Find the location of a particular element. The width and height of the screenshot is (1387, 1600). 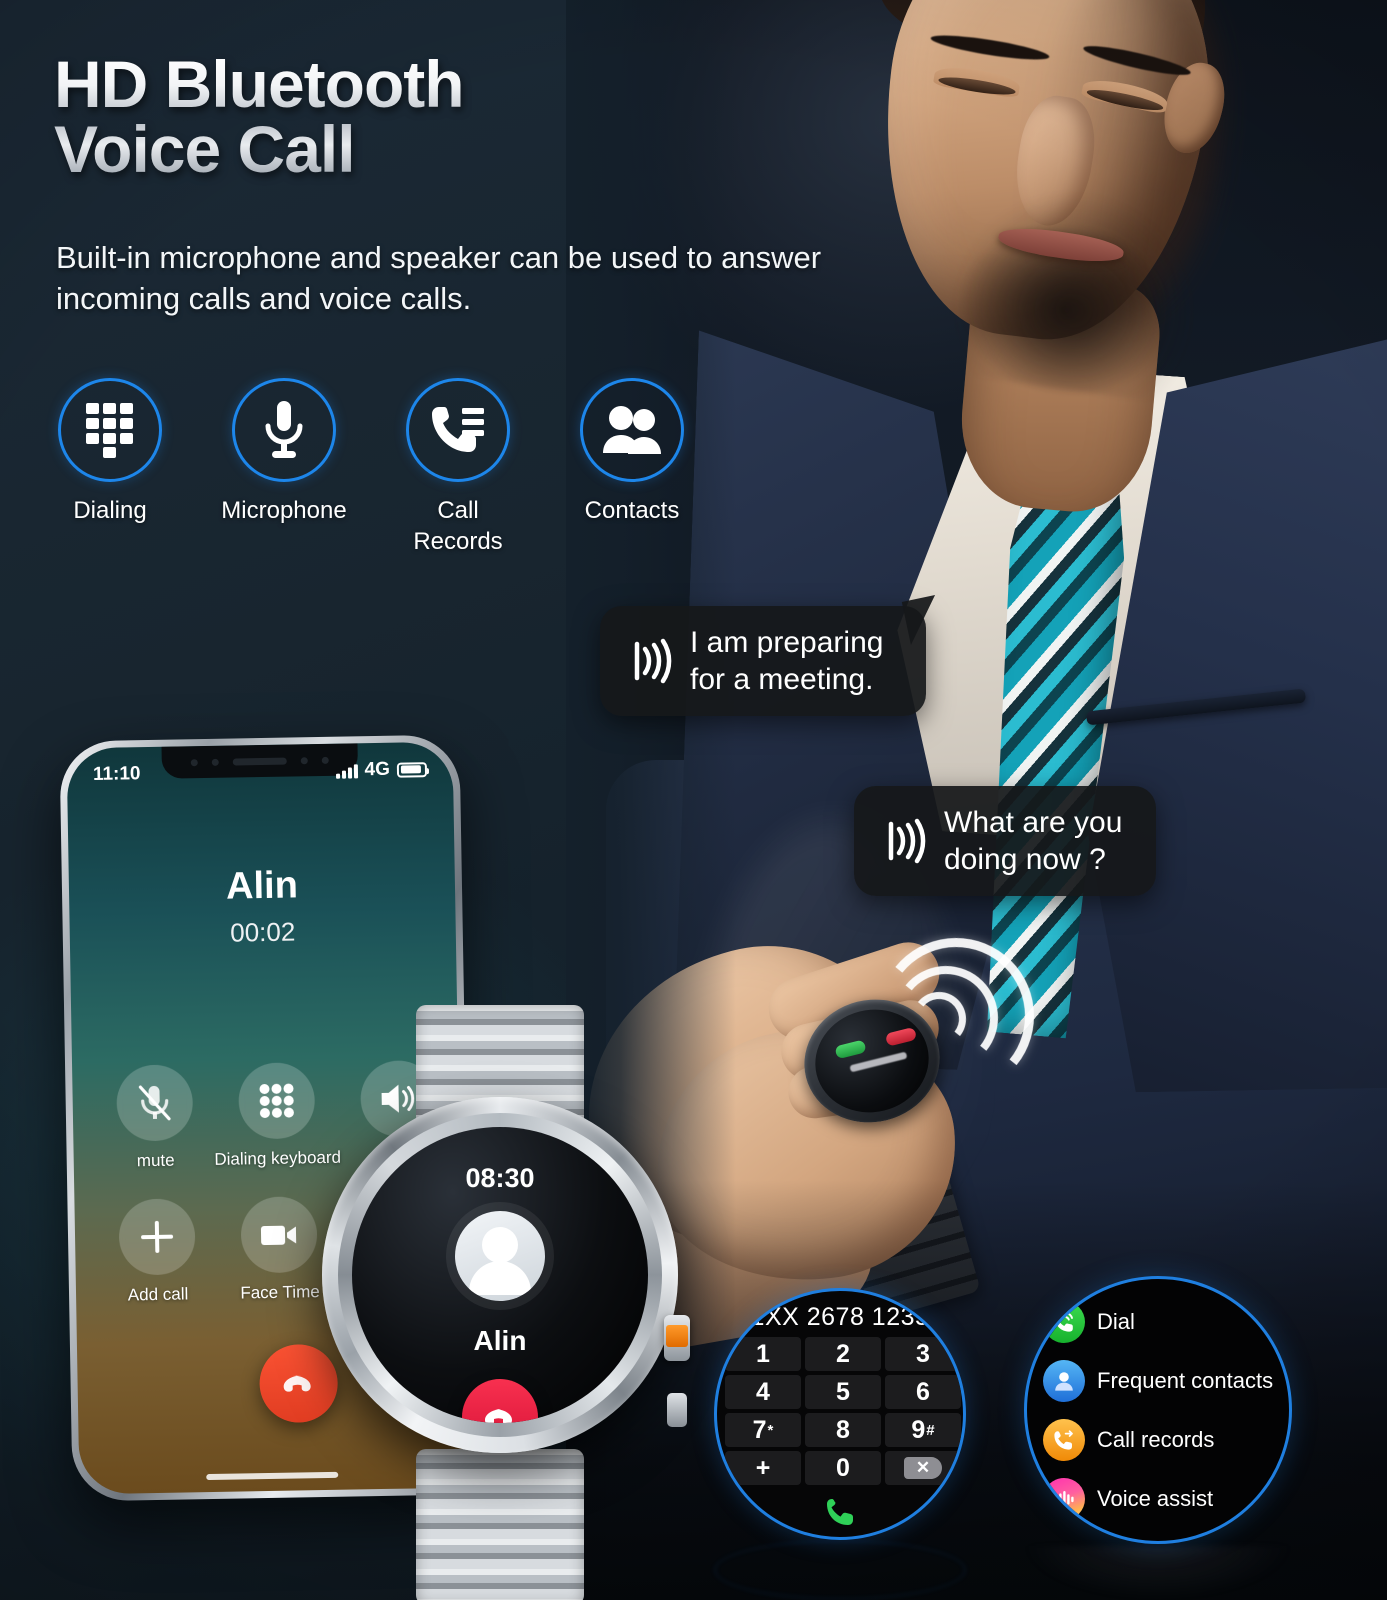

dialed-number: 1XX 2678 1235 is located at coordinates (840, 1317).